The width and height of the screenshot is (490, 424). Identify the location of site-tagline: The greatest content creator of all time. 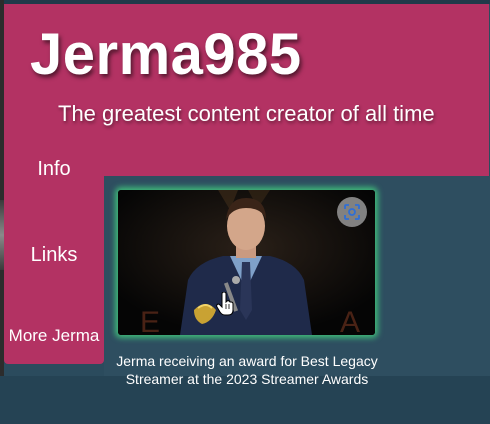
(246, 113).